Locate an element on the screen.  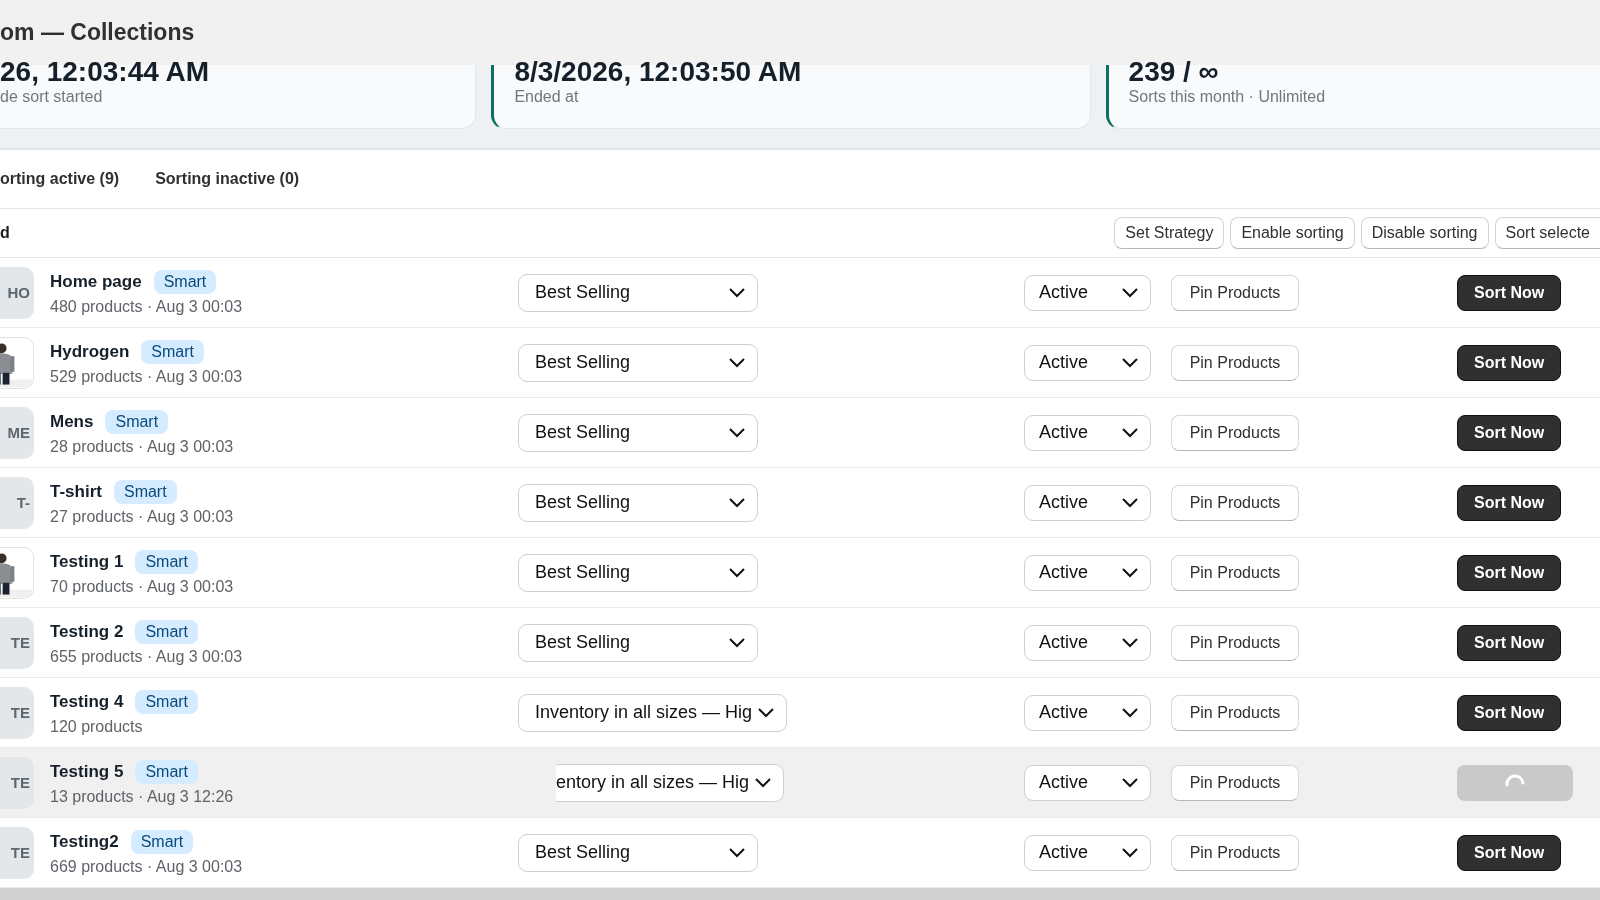
collection-meta: 27 products · Aug 3 00:03 is located at coordinates (142, 516).